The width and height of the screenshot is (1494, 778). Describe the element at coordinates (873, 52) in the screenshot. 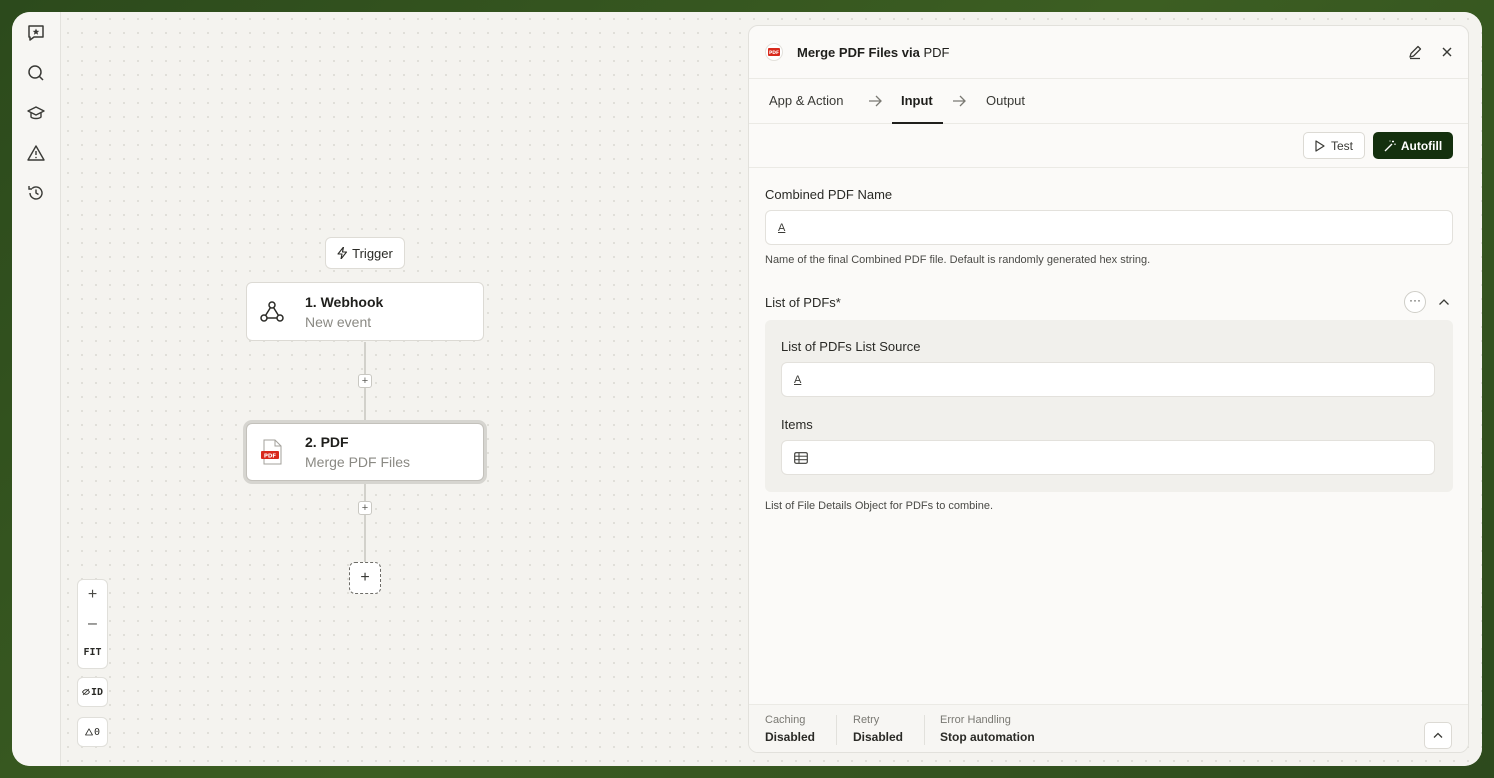

I see `panel-title: Merge PDF Files via PDF` at that location.